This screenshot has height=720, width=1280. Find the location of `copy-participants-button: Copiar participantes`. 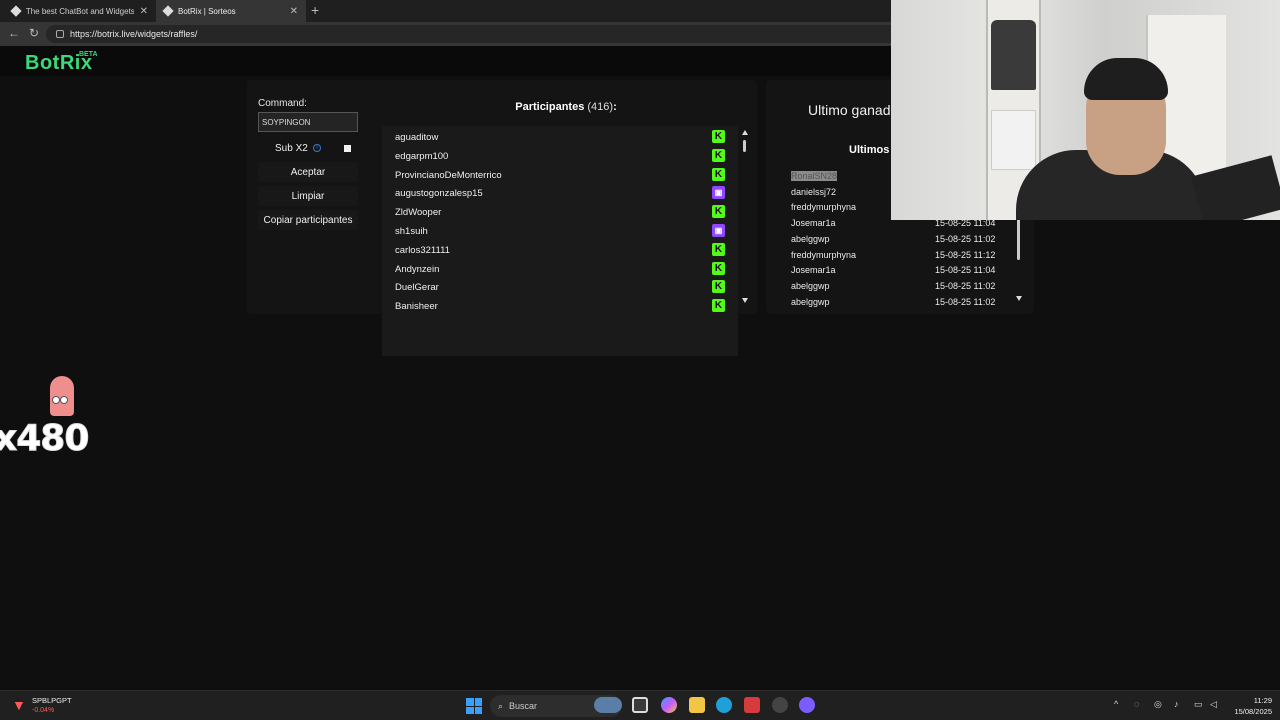

copy-participants-button: Copiar participantes is located at coordinates (308, 220).